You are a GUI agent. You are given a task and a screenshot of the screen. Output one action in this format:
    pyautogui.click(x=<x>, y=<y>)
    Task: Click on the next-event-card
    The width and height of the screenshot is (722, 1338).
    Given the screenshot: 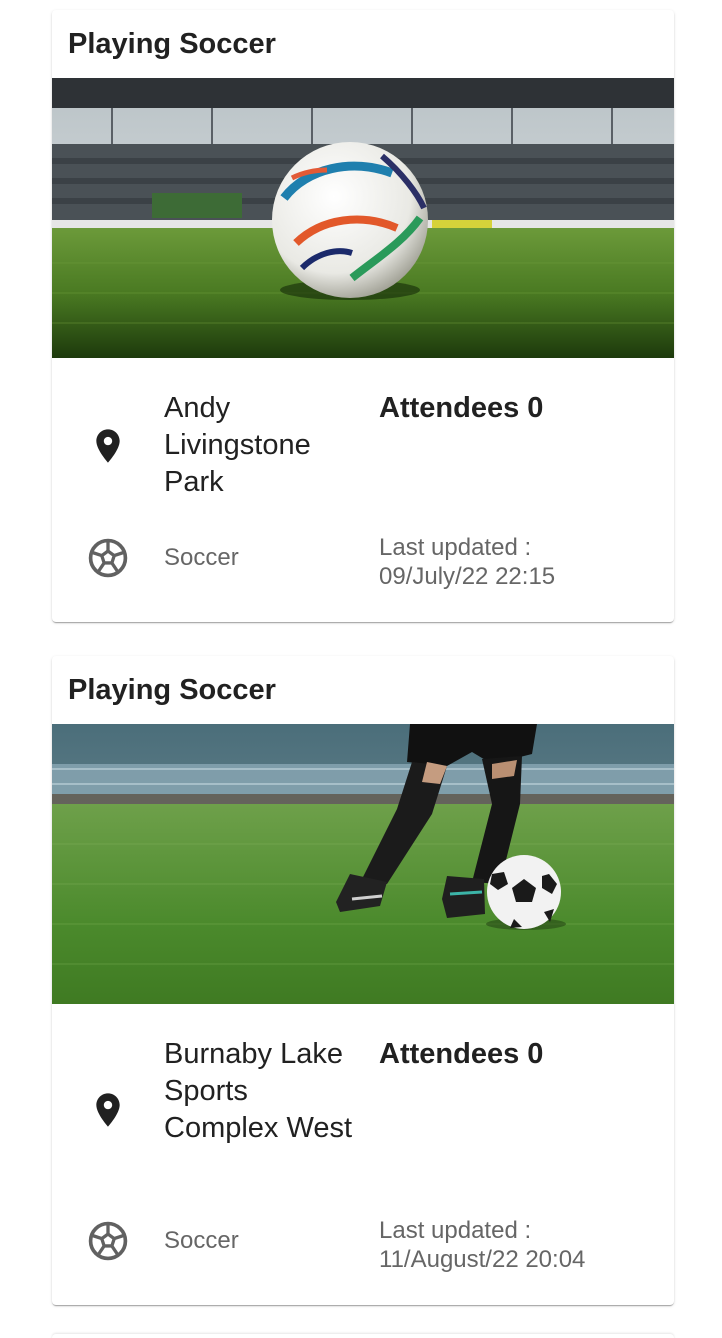 What is the action you would take?
    pyautogui.click(x=363, y=1336)
    